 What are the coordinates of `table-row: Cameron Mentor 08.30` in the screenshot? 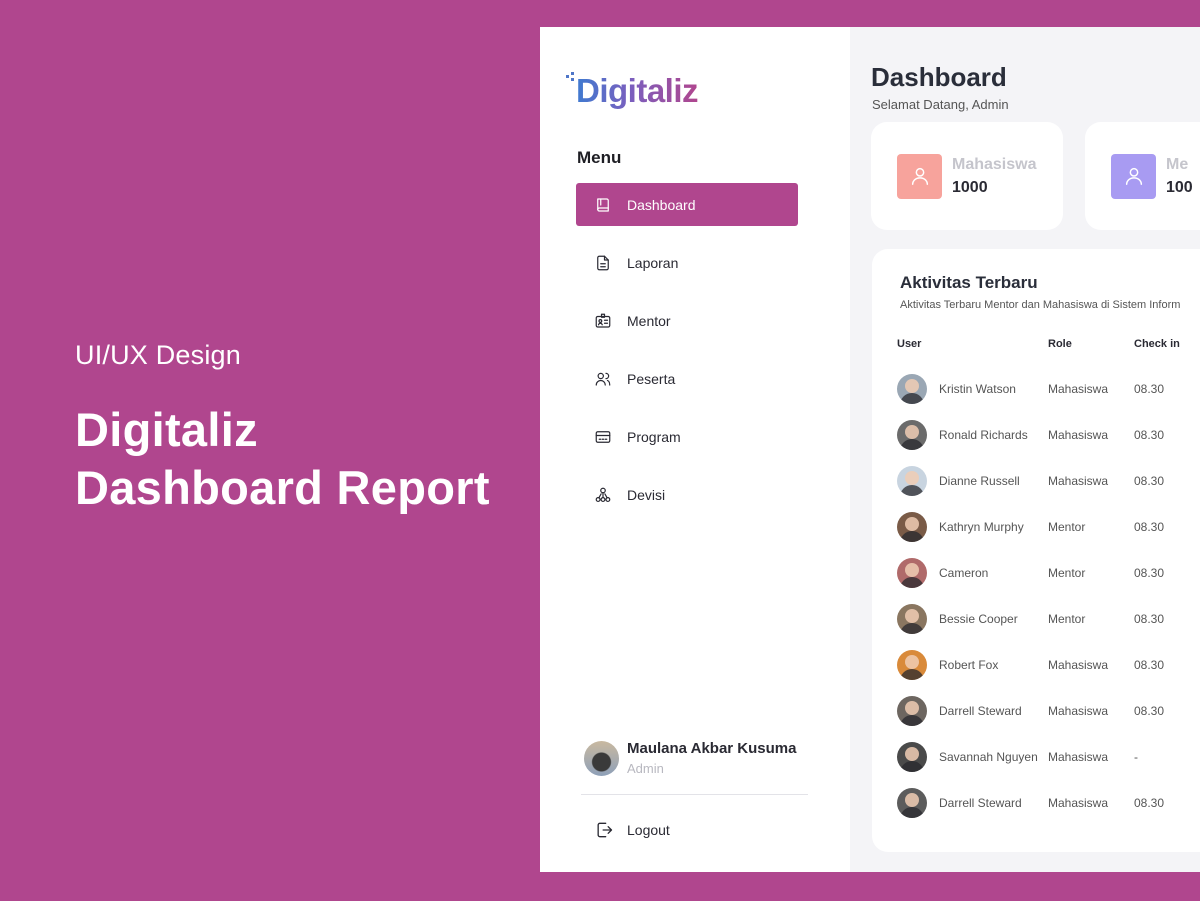 It's located at (1048, 581).